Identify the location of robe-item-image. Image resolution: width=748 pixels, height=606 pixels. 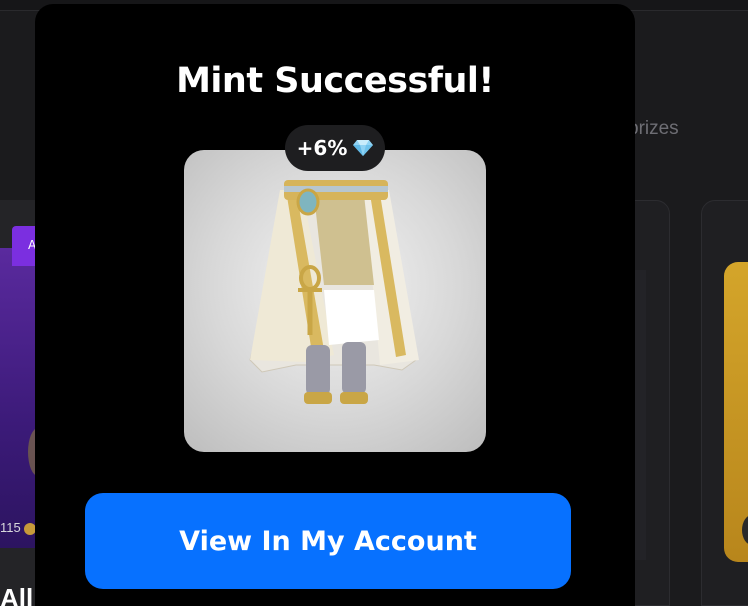
(334, 292).